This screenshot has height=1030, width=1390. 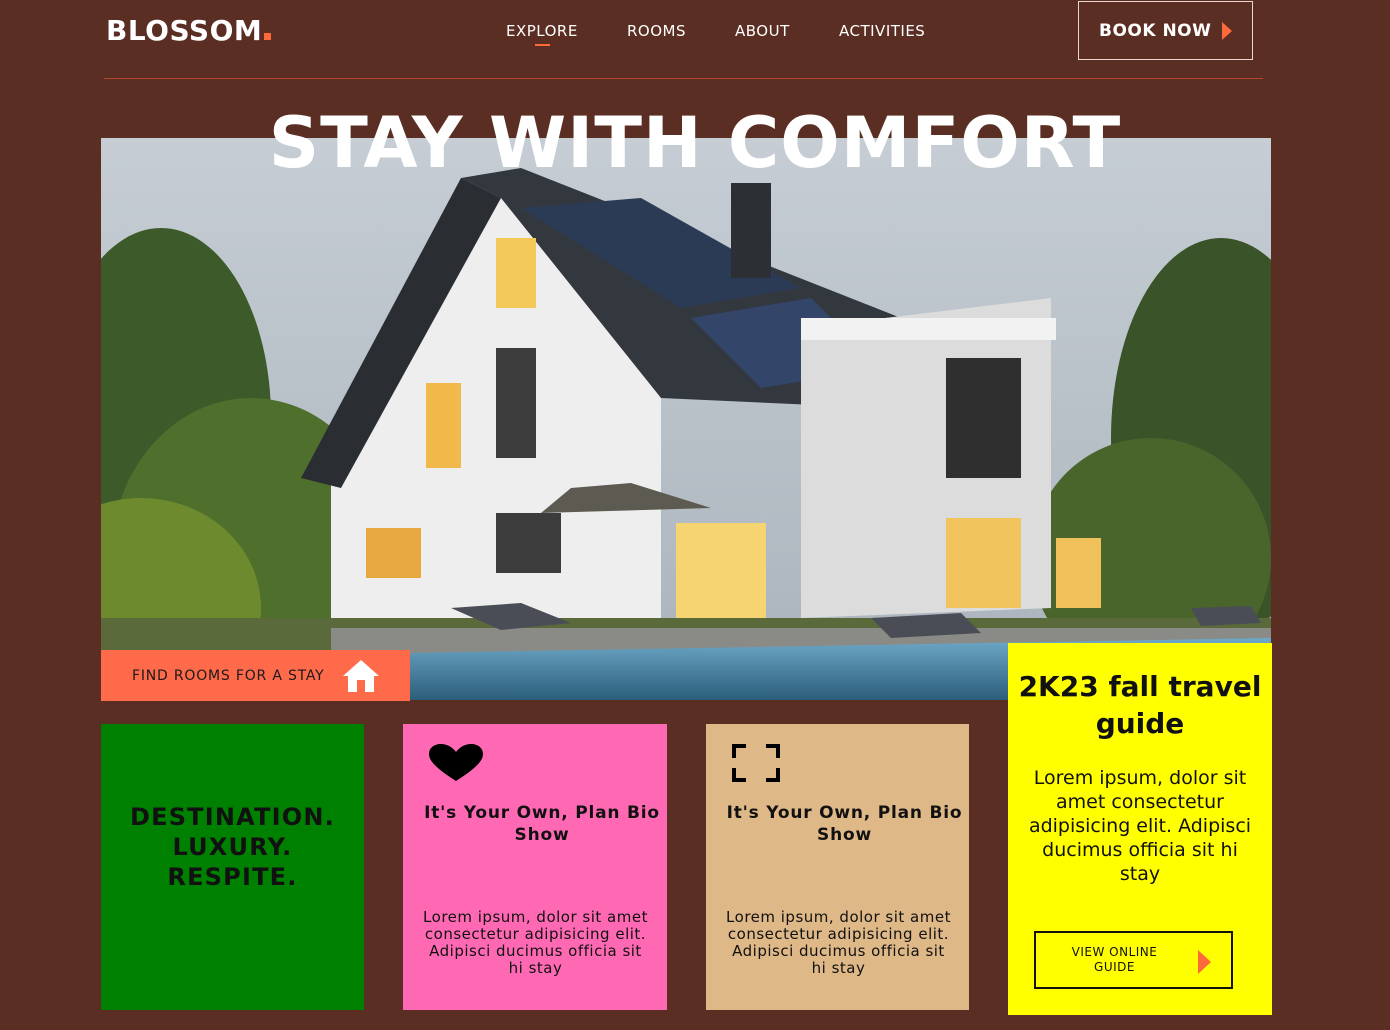 I want to click on destination-tagline: DESTINATION. LUXURY. RESPITE., so click(x=232, y=847).